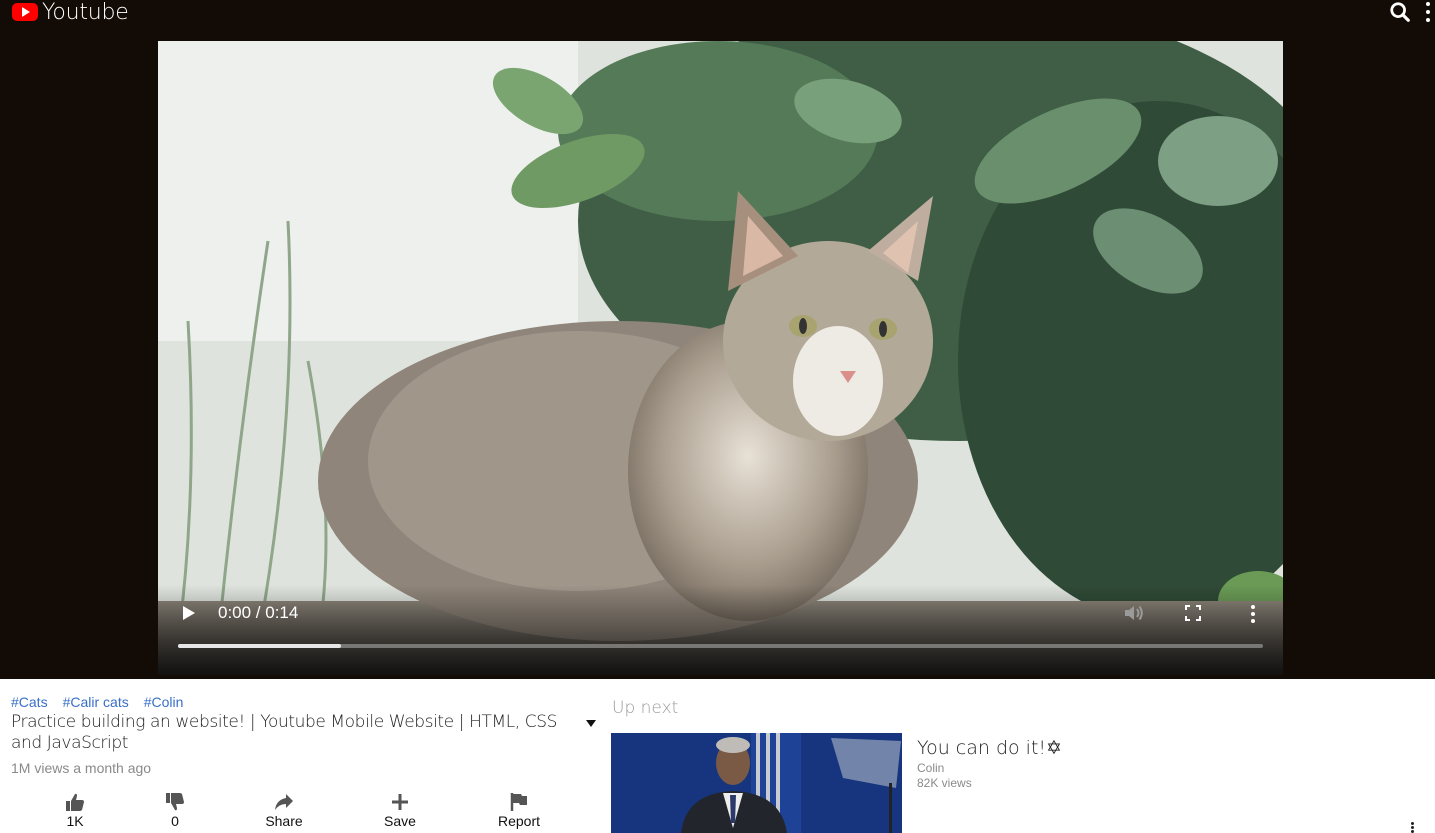 This screenshot has height=833, width=1435. What do you see at coordinates (930, 768) in the screenshot?
I see `recommended-channel: Colin` at bounding box center [930, 768].